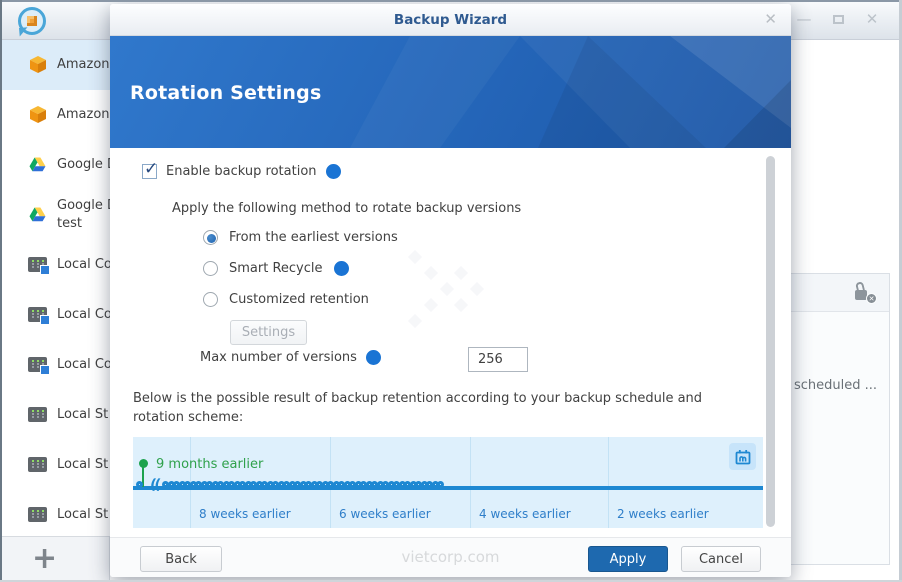  I want to click on radio-smart-recycle-label: Smart Recycle, so click(276, 268).